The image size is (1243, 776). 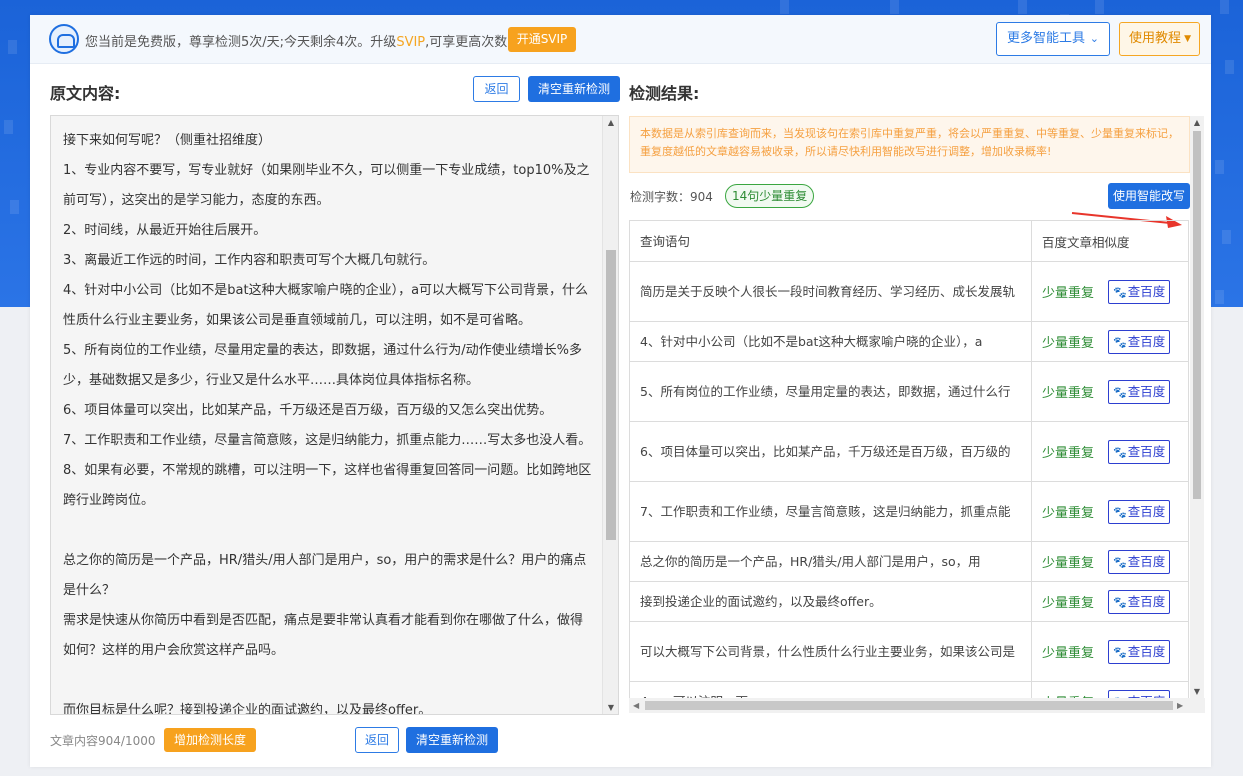 What do you see at coordinates (770, 196) in the screenshot?
I see `repeat-count-badge: 14句少量重复` at bounding box center [770, 196].